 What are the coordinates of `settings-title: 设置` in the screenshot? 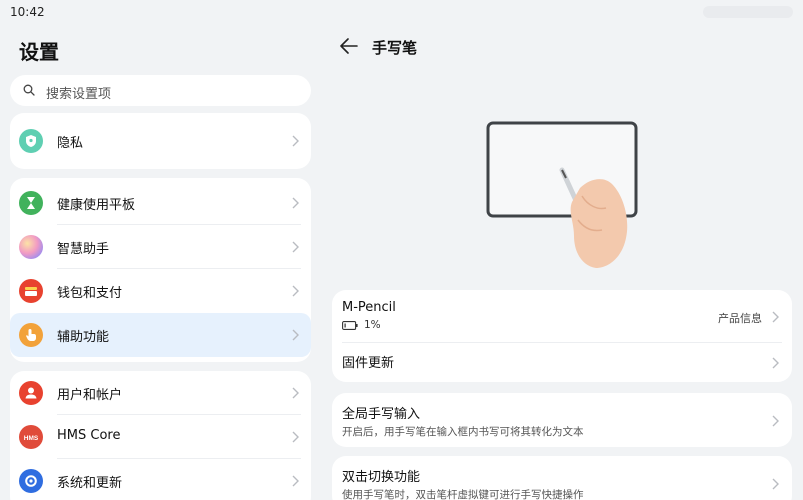 It's located at (39, 52).